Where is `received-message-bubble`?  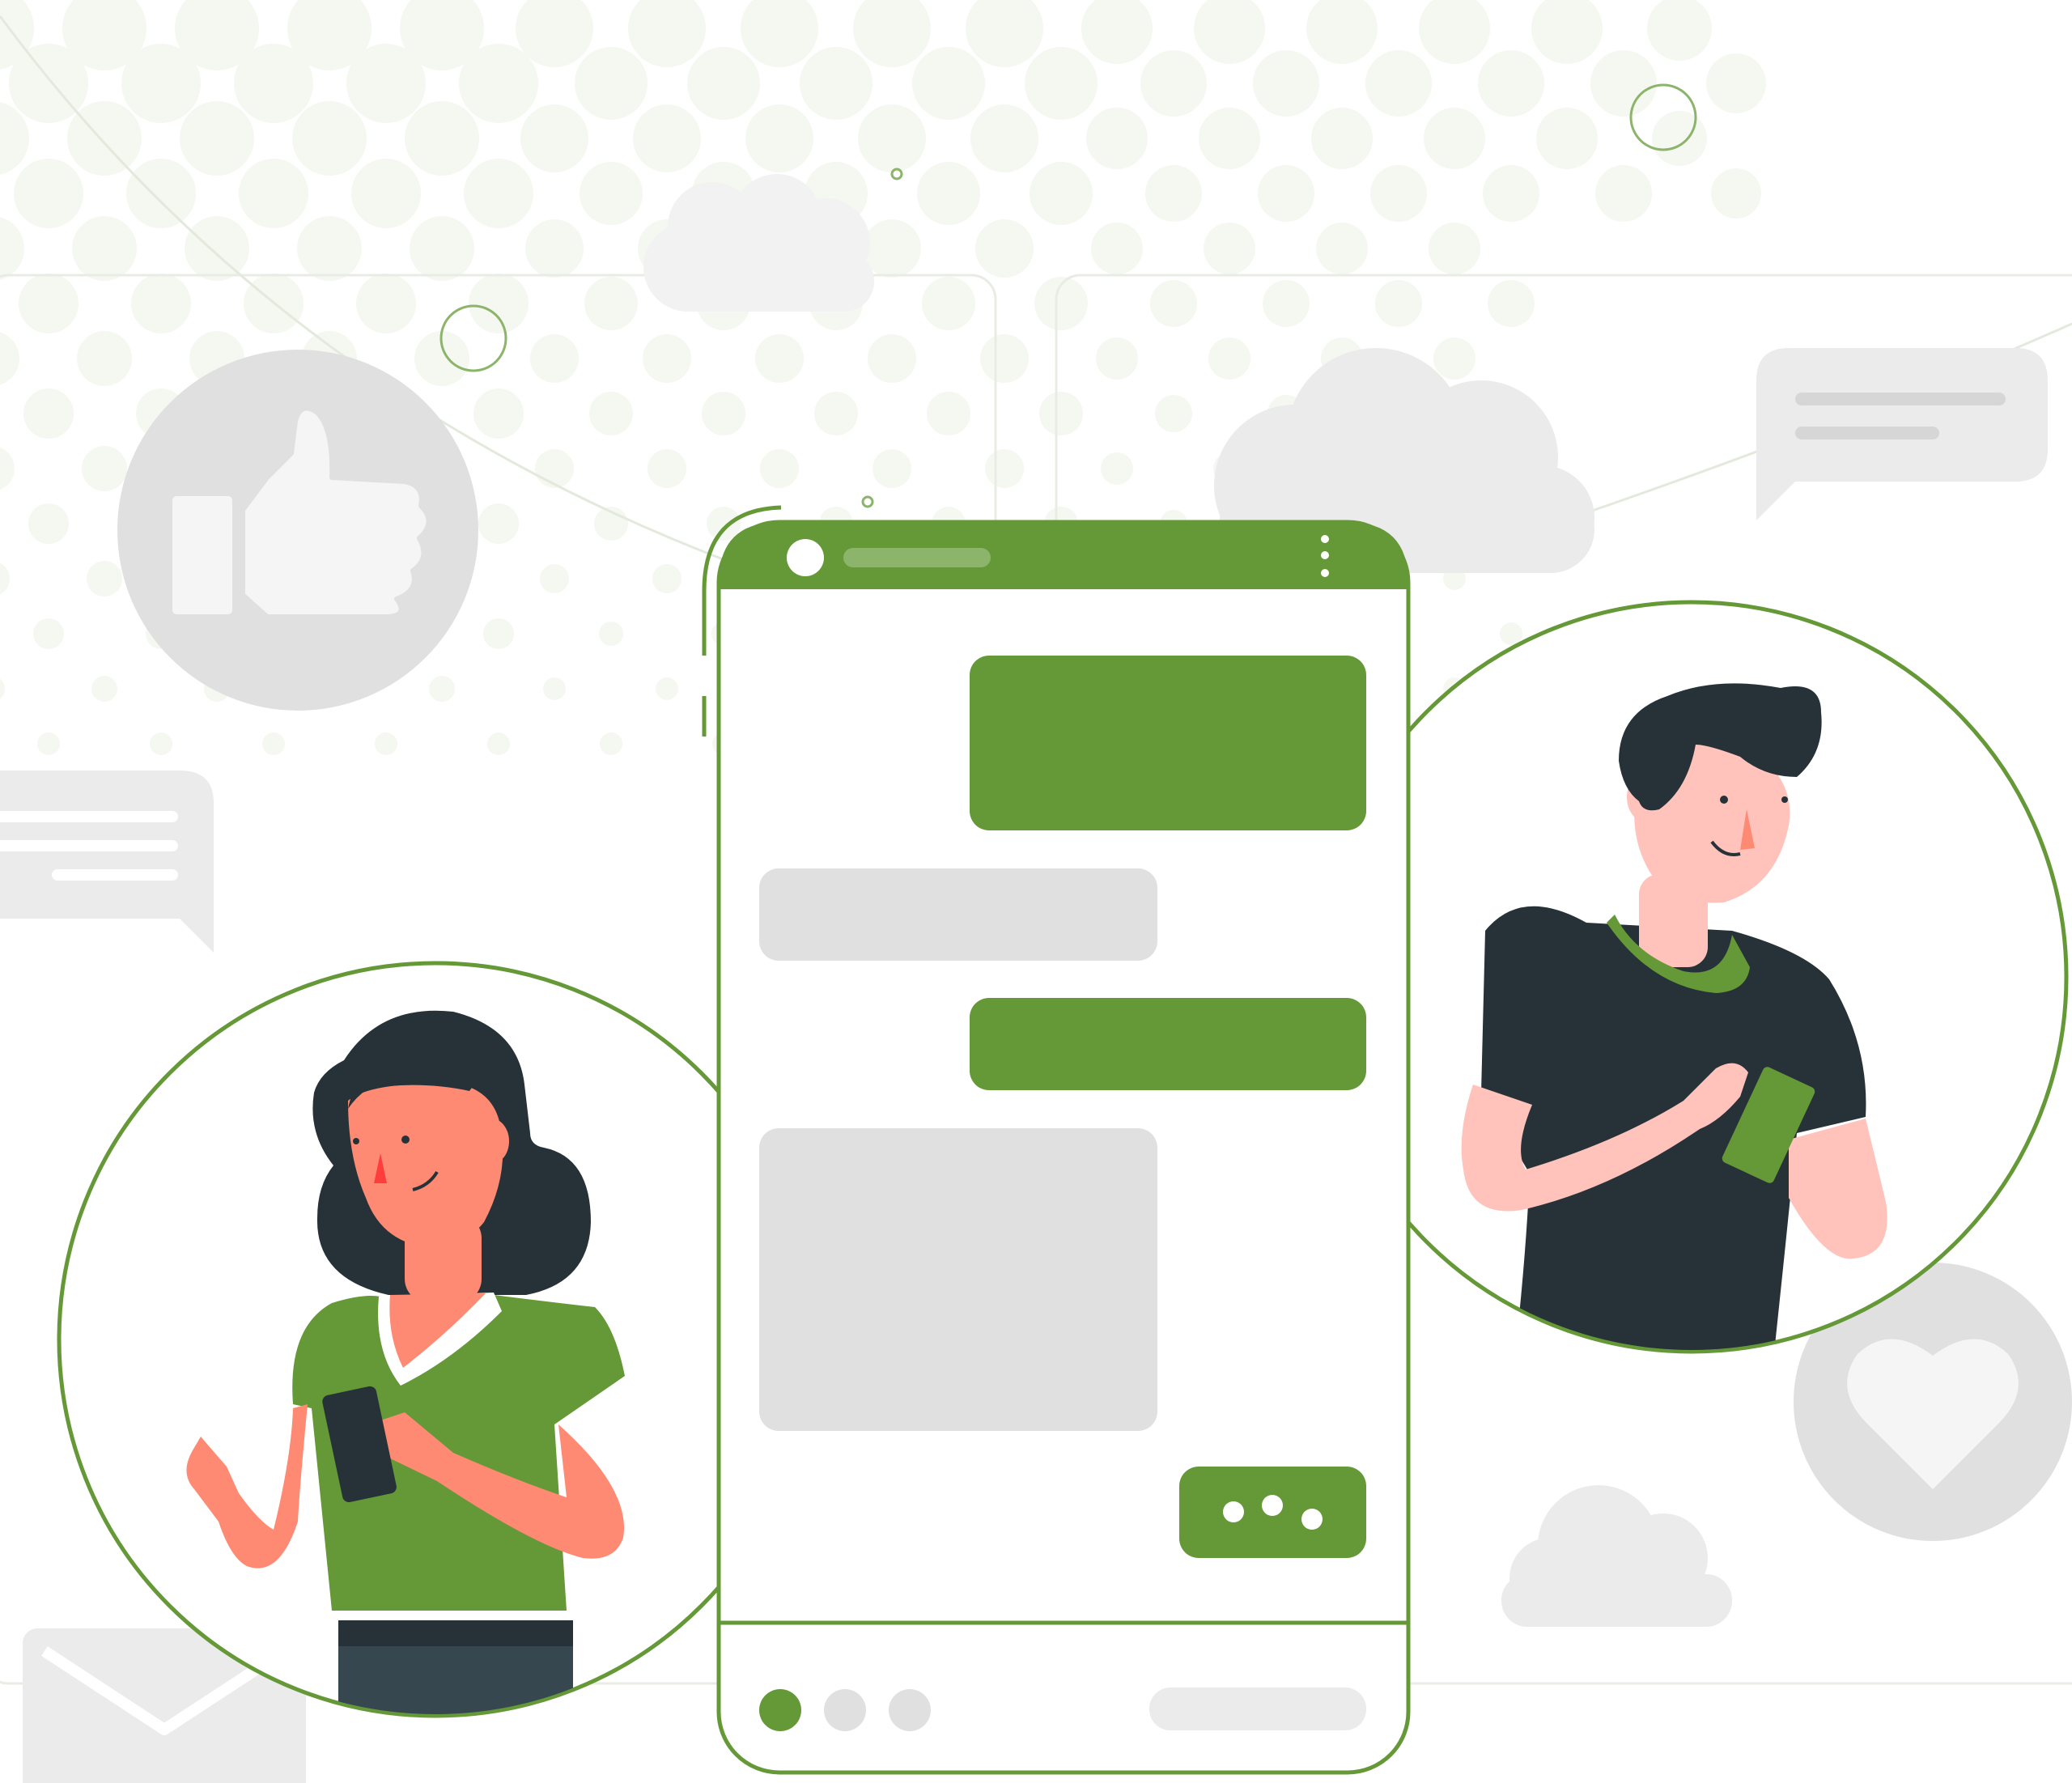
received-message-bubble is located at coordinates (958, 914).